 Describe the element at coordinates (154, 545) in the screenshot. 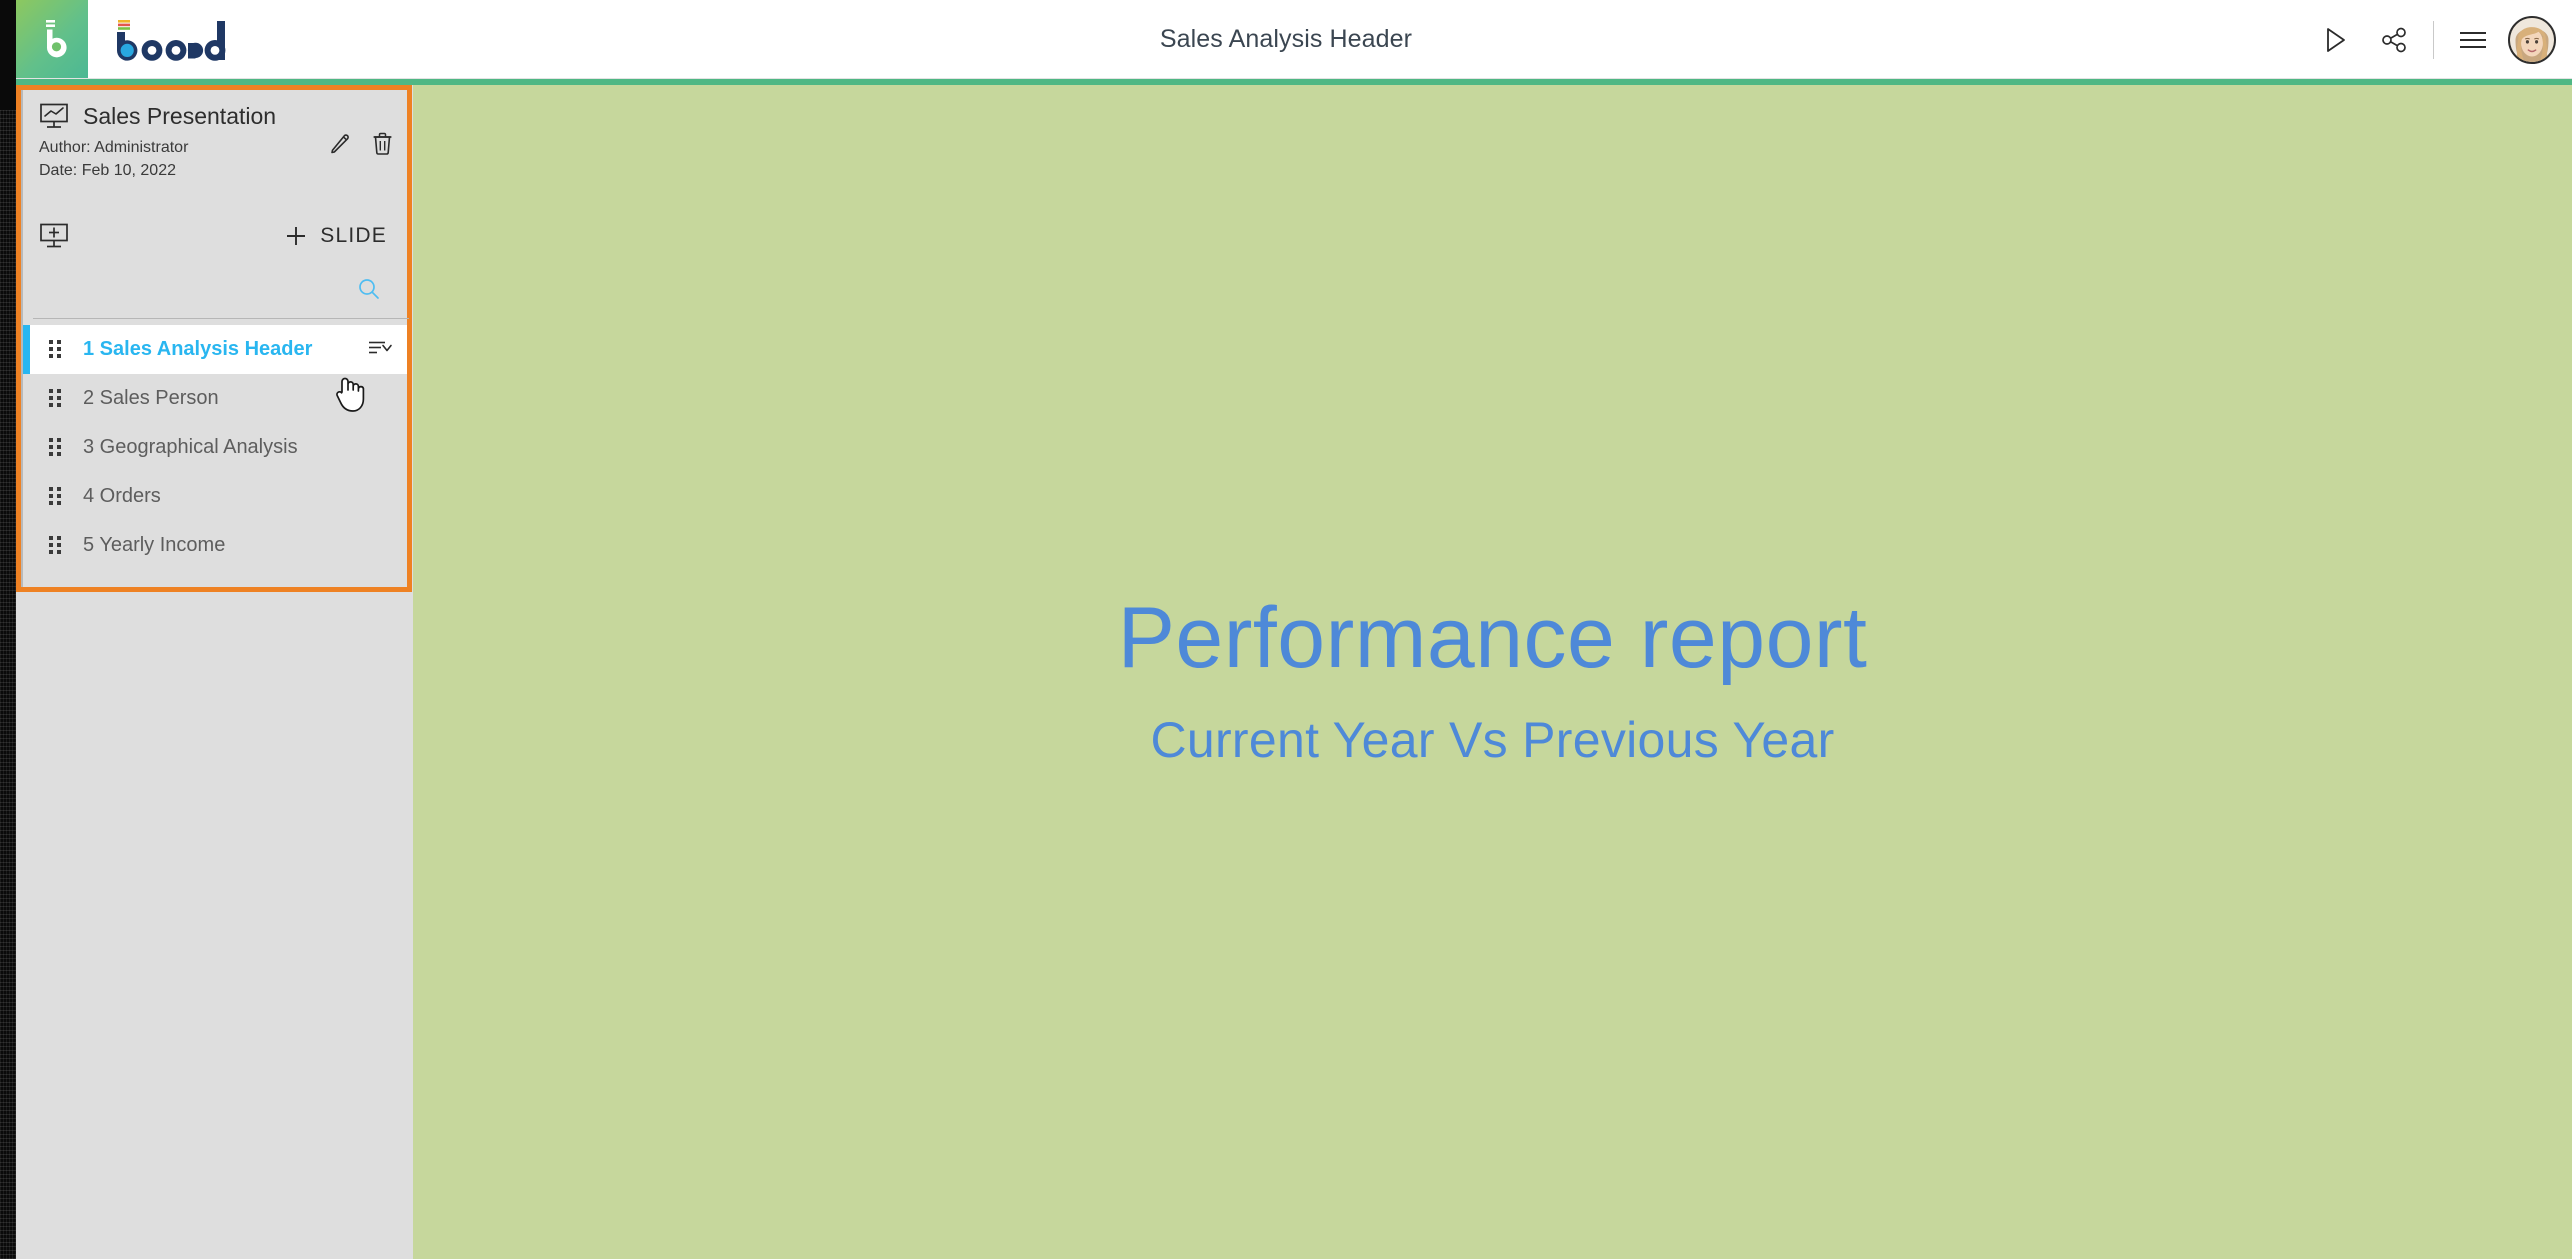

I see `slide-label: 5 Yearly Income` at that location.